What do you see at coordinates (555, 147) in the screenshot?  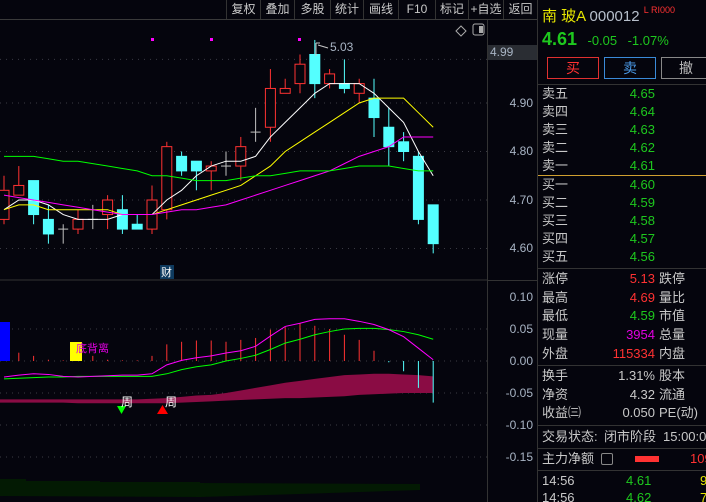 I see `row-label: 卖二` at bounding box center [555, 147].